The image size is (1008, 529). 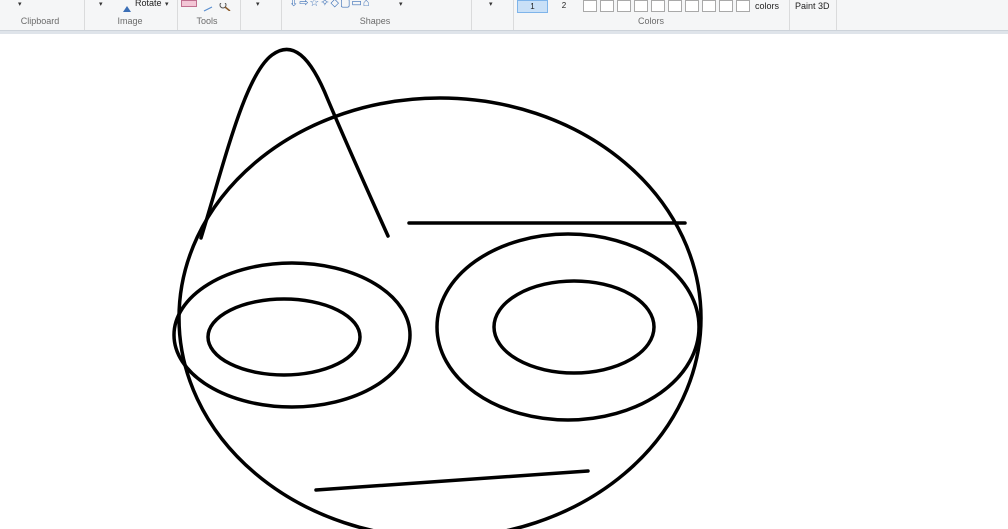 What do you see at coordinates (189, 3) in the screenshot?
I see `pencil-icon` at bounding box center [189, 3].